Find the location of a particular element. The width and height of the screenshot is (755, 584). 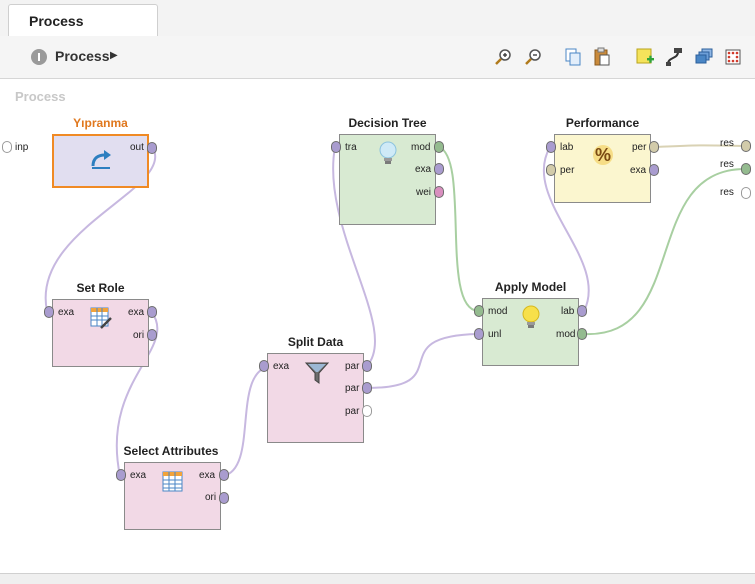

port-decision-tree-out-mod is located at coordinates (439, 147).